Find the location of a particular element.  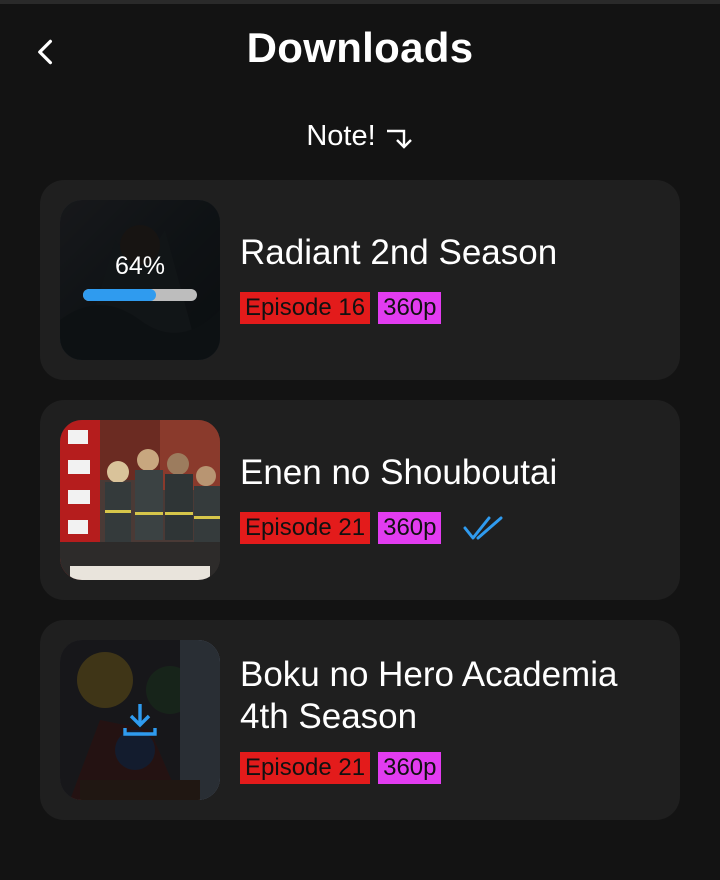

thumbnail-image is located at coordinates (140, 500).